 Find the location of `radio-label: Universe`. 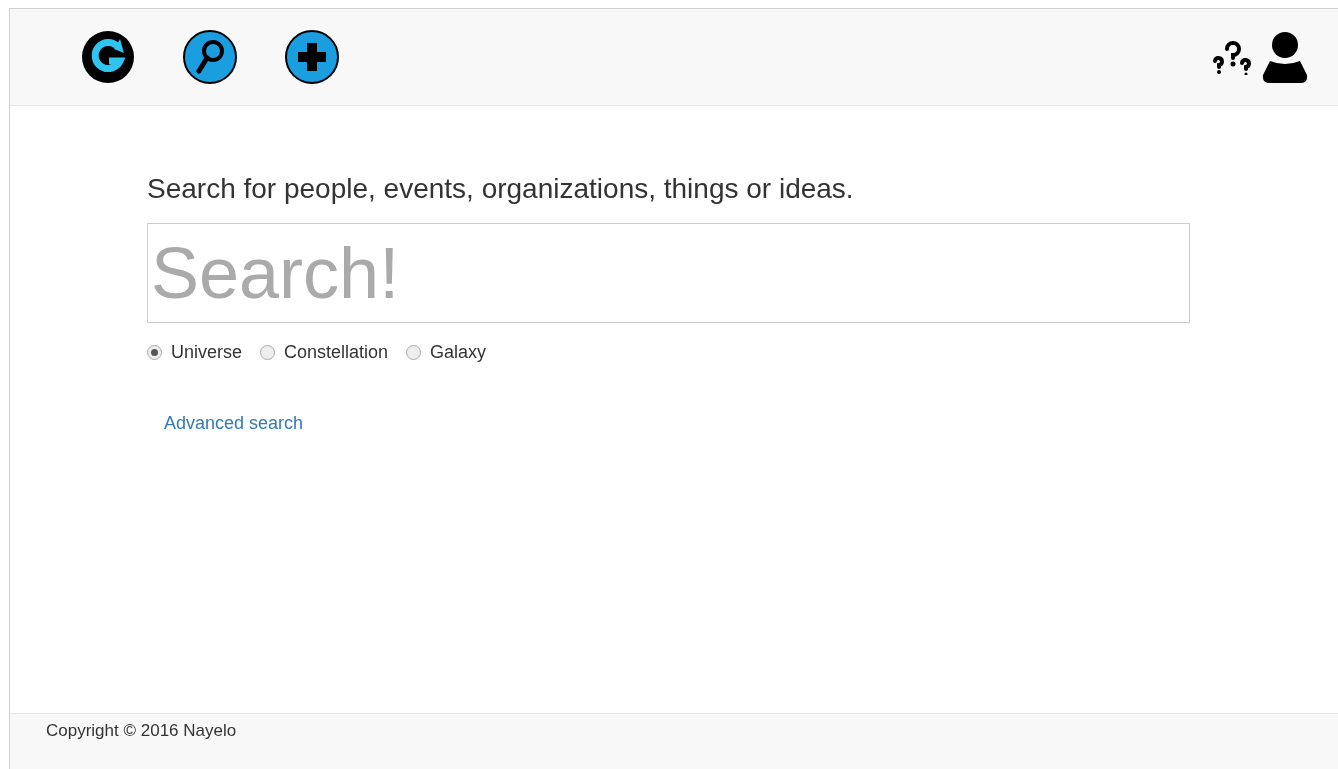

radio-label: Universe is located at coordinates (207, 352).